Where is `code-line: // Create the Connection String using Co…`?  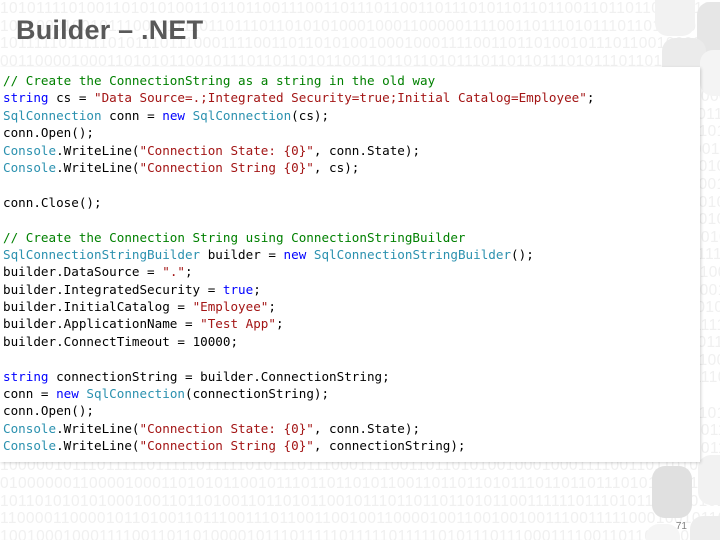 code-line: // Create the Connection String using Co… is located at coordinates (298, 237).